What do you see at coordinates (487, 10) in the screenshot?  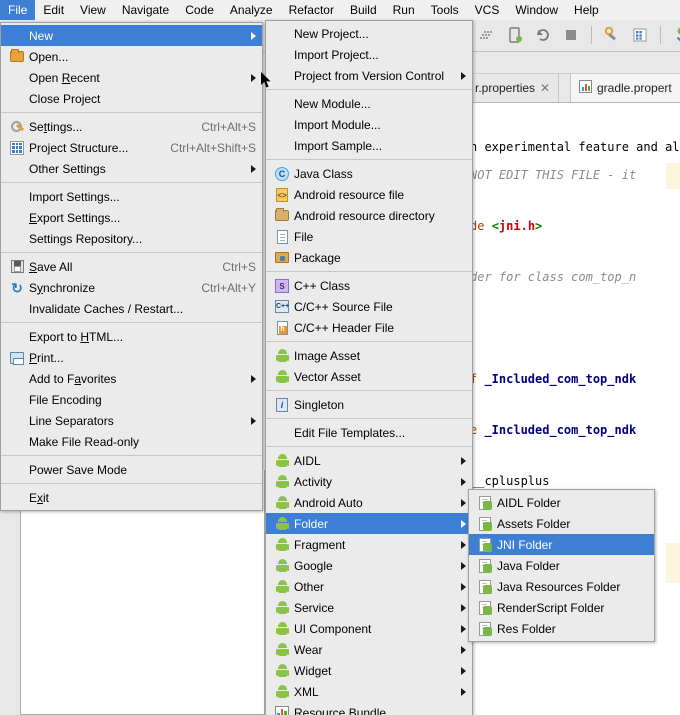 I see `menubar-item-vcs: VCS` at bounding box center [487, 10].